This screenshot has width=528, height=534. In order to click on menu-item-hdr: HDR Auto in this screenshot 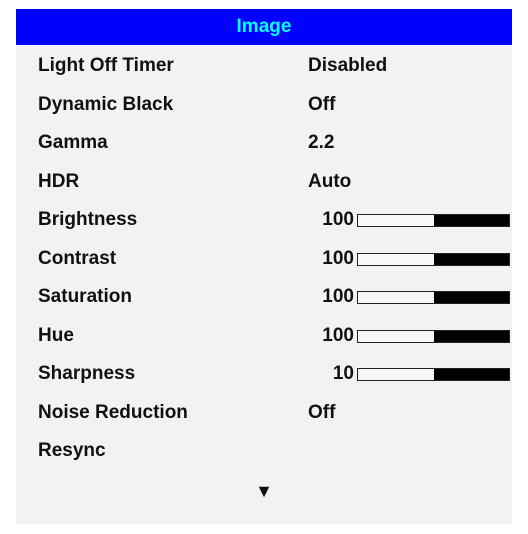, I will do `click(264, 180)`.